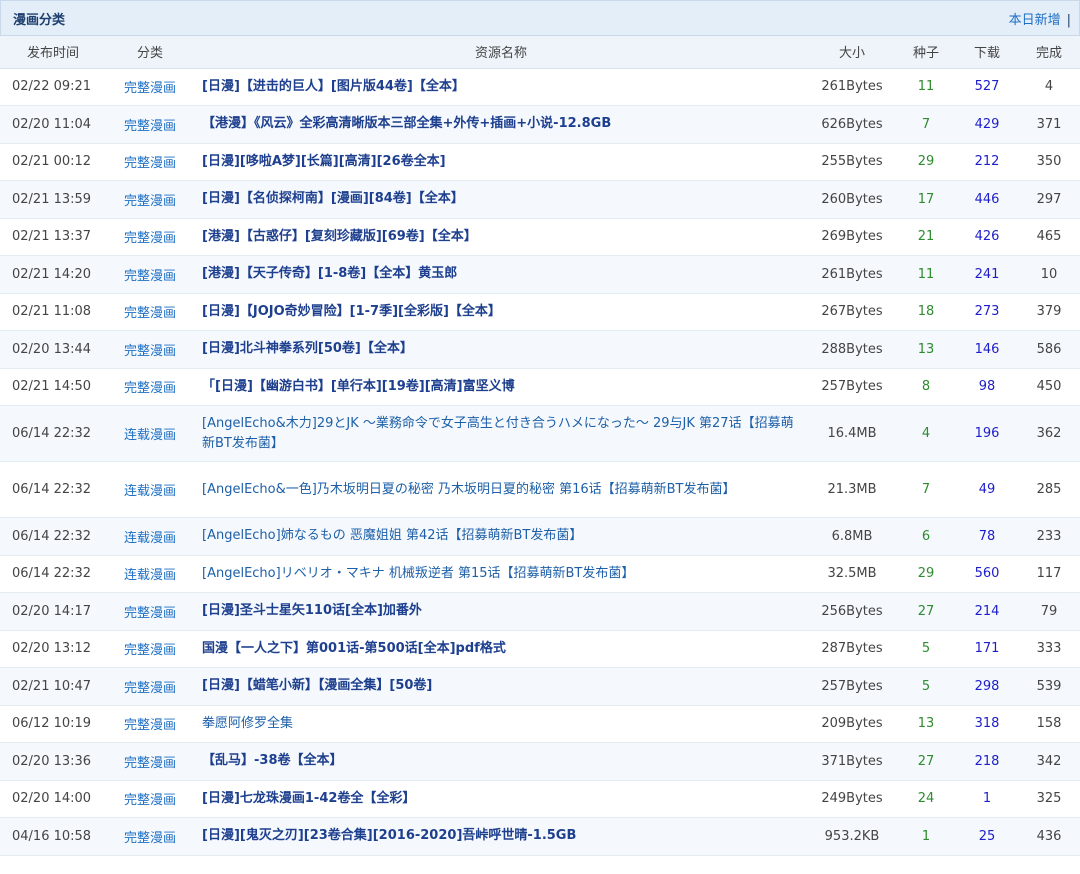  Describe the element at coordinates (53, 52) in the screenshot. I see `col-header-time: 发布时间` at that location.